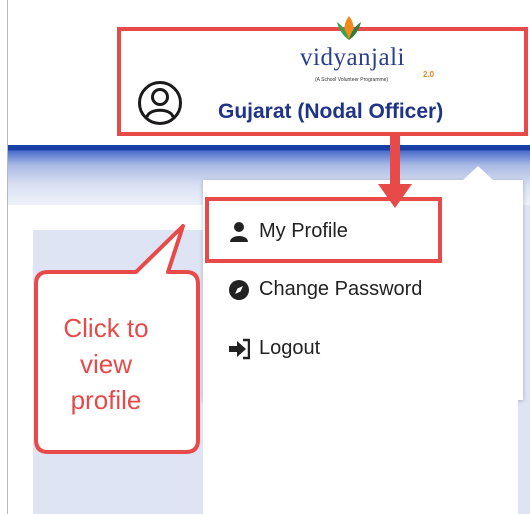  I want to click on content-area, so click(360, 457).